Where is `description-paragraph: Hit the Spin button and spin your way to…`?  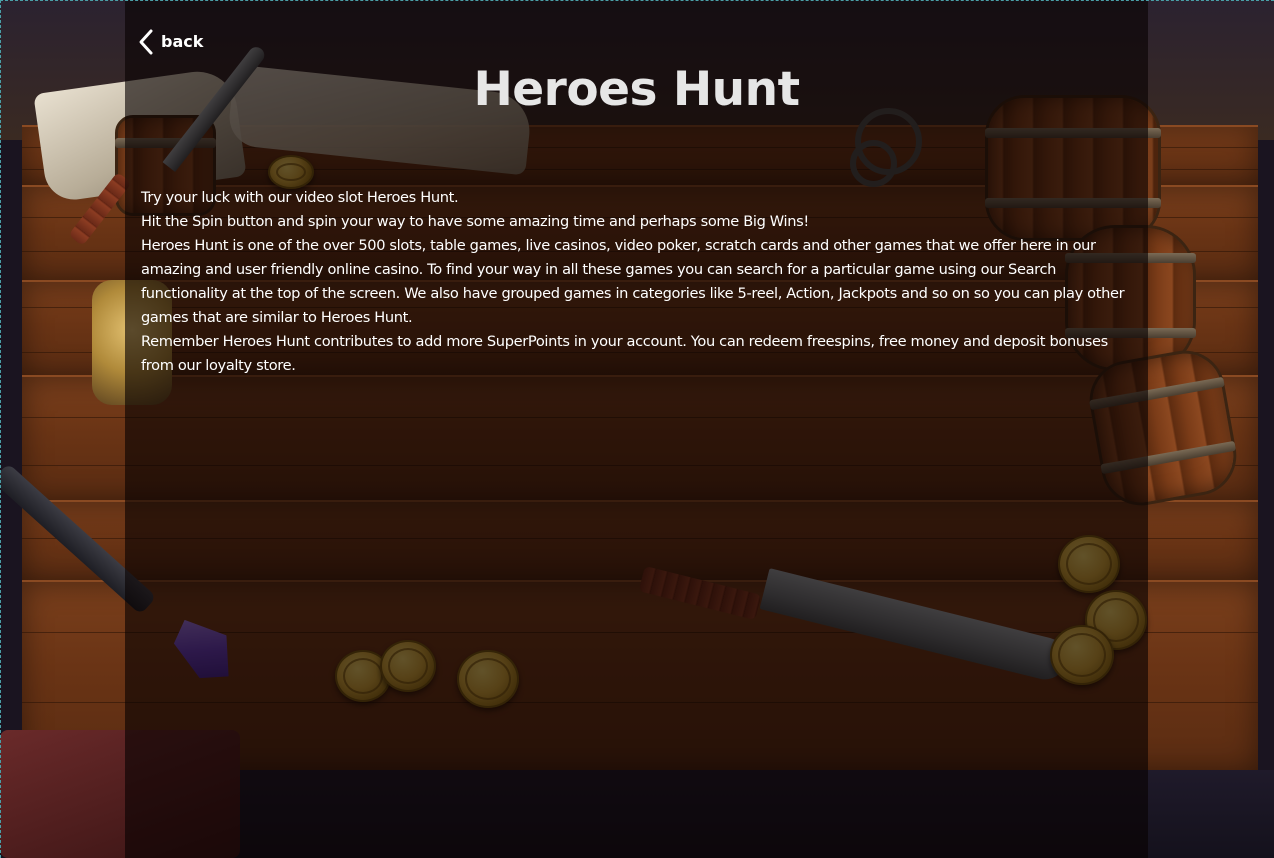
description-paragraph: Hit the Spin button and spin your way to… is located at coordinates (475, 221).